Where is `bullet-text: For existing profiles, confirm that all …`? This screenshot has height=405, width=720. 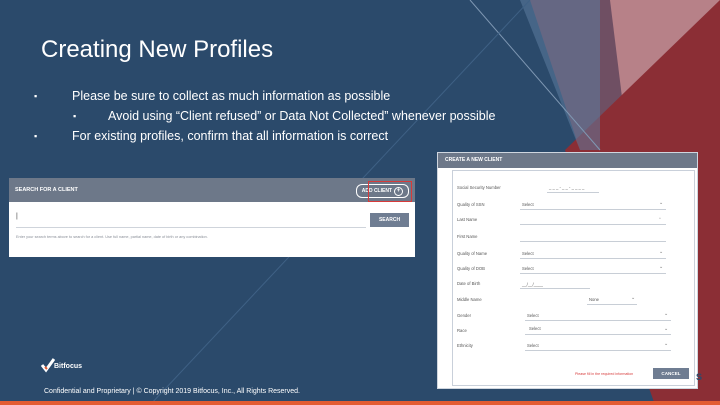
bullet-text: For existing profiles, confirm that all … is located at coordinates (230, 136).